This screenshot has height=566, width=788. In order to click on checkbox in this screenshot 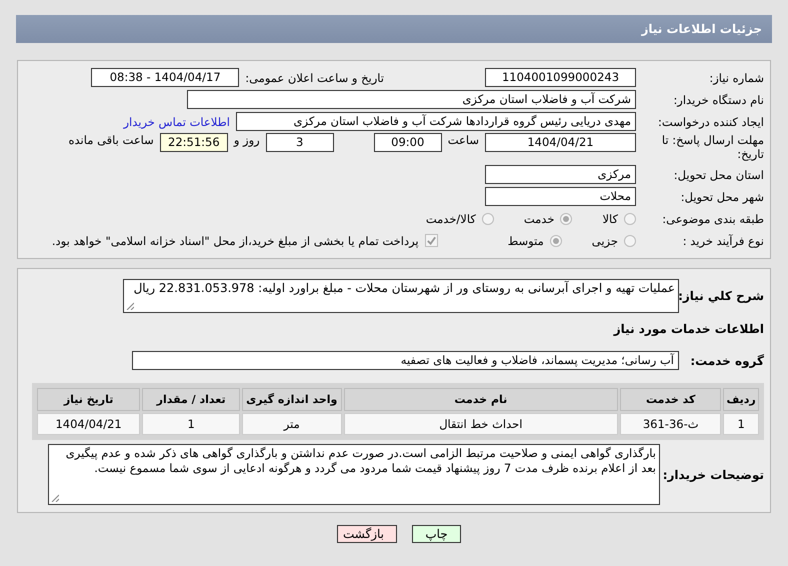, I will do `click(431, 240)`.